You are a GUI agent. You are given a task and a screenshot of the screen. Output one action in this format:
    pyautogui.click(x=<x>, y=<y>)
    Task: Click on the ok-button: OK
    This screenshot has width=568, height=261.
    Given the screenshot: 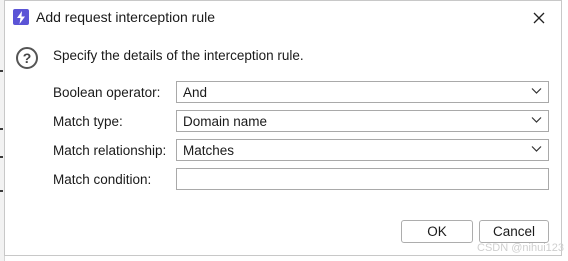 What is the action you would take?
    pyautogui.click(x=437, y=231)
    